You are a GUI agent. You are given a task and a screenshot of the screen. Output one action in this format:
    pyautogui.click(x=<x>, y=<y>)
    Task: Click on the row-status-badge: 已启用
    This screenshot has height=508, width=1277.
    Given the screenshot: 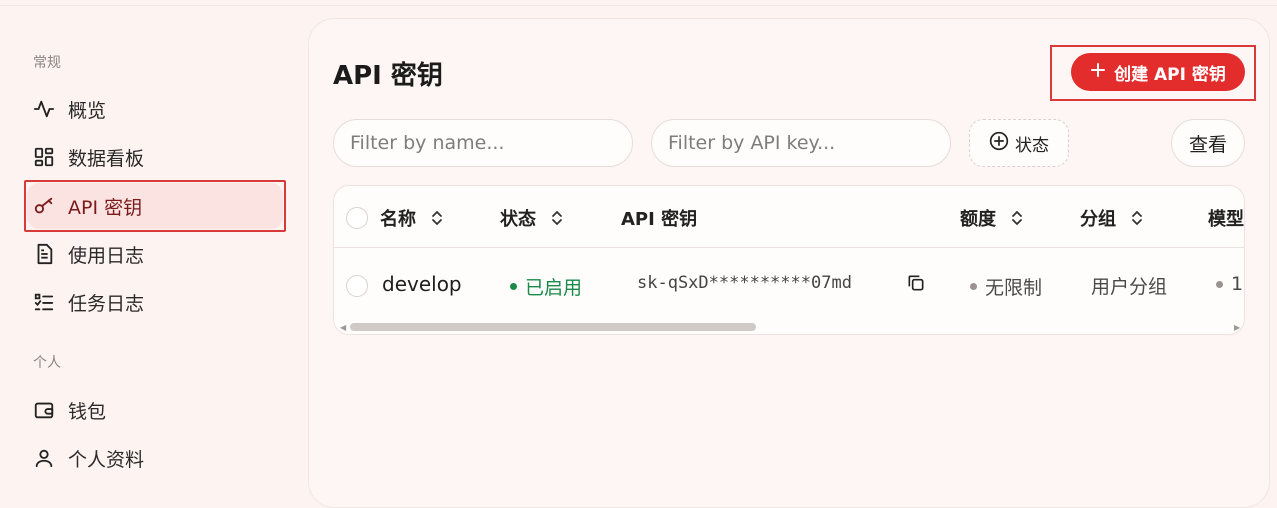 What is the action you would take?
    pyautogui.click(x=546, y=286)
    